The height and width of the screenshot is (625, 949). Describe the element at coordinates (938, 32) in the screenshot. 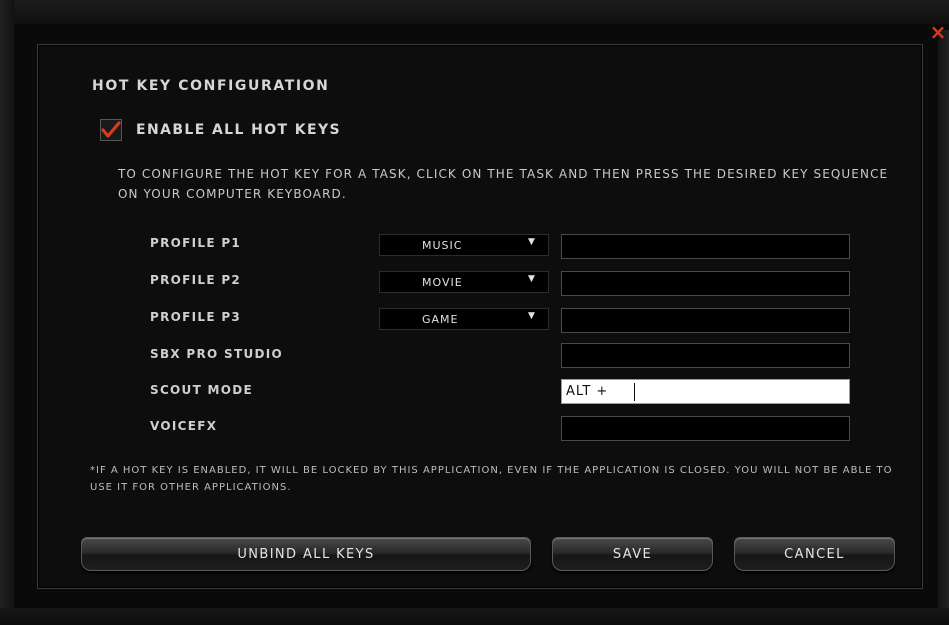

I see `close-icon: ×` at that location.